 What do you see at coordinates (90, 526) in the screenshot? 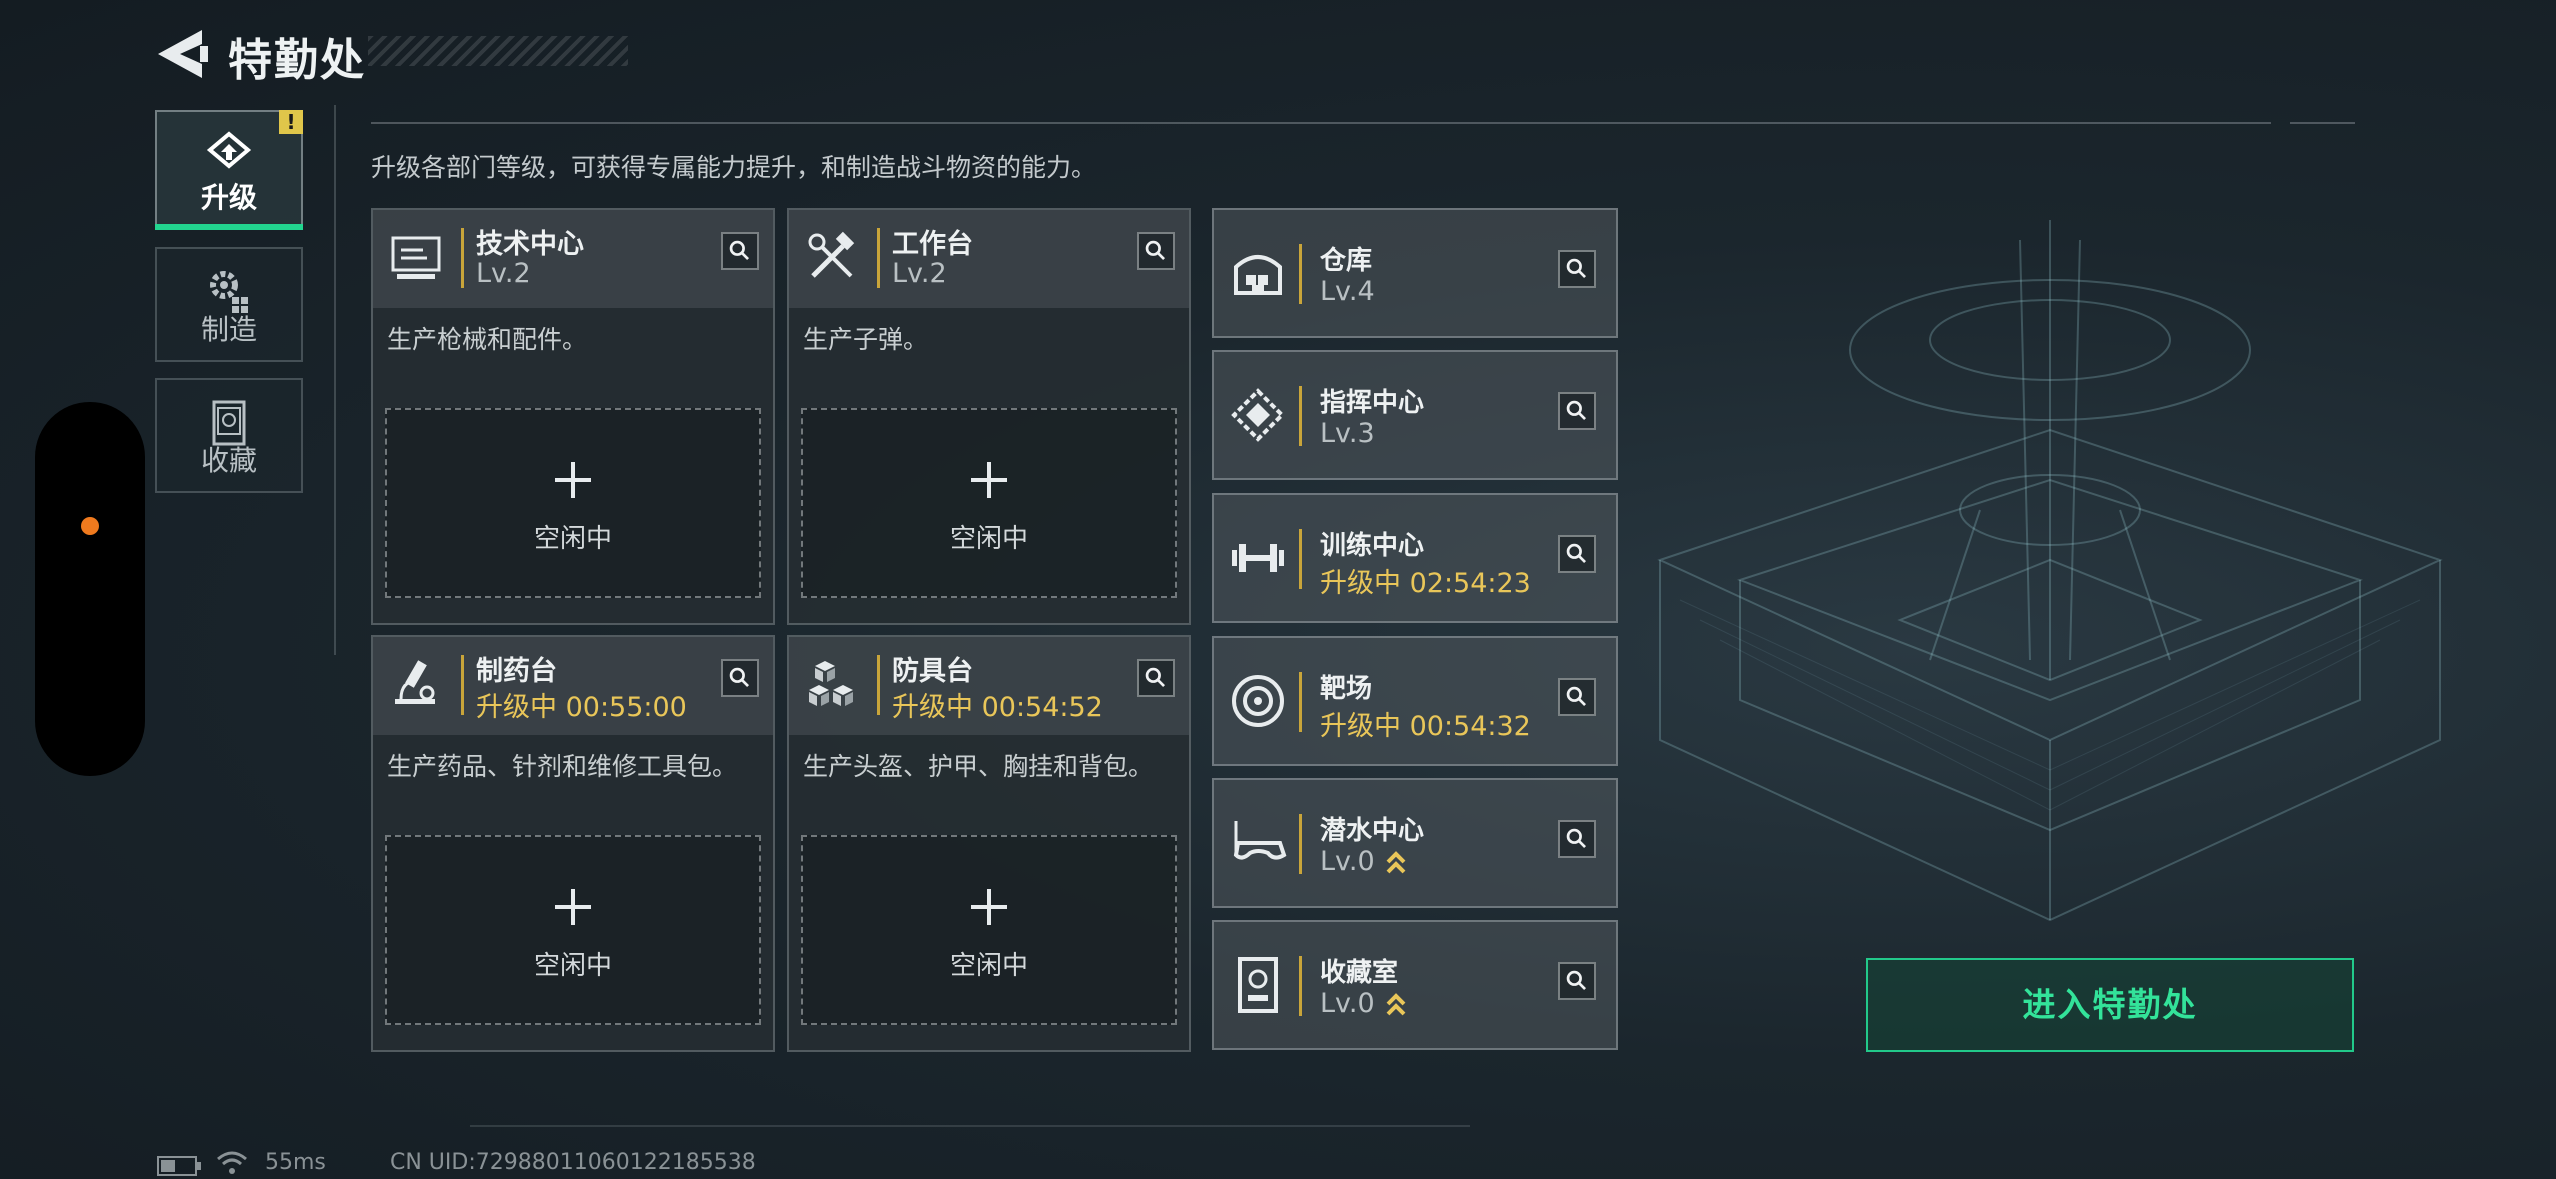
I see `recording-dot-indicator` at bounding box center [90, 526].